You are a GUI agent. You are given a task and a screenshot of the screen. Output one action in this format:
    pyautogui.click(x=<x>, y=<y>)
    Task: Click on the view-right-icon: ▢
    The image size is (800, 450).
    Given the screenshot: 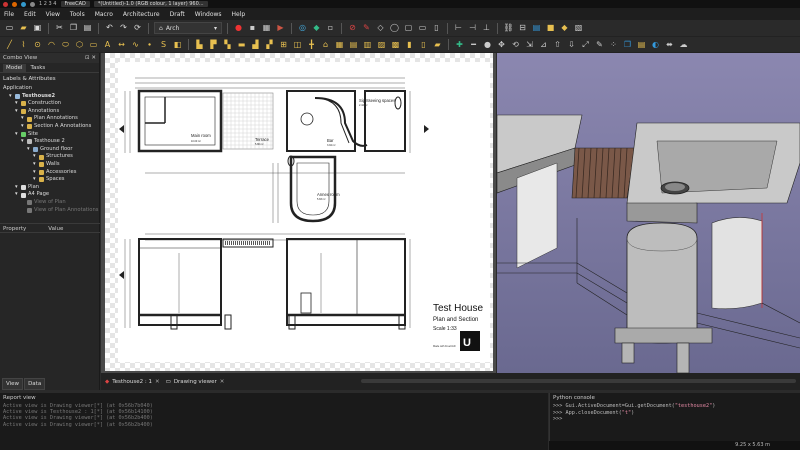 What is the action you would take?
    pyautogui.click(x=408, y=28)
    